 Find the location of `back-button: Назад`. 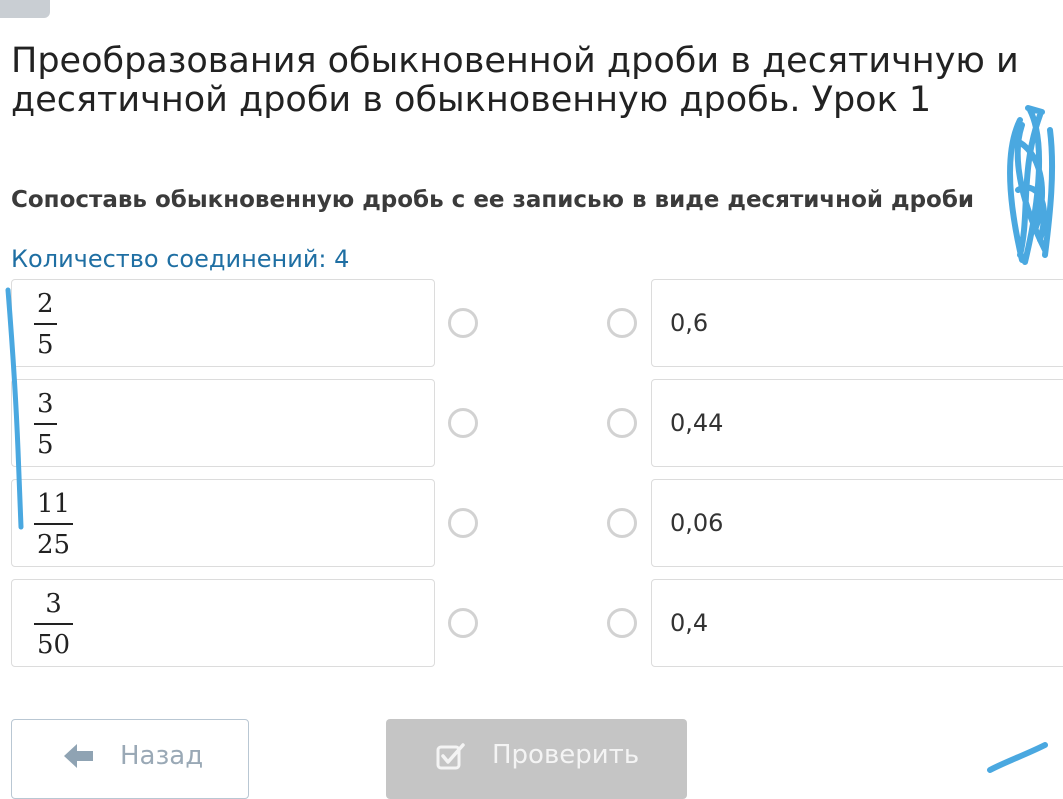

back-button: Назад is located at coordinates (130, 759).